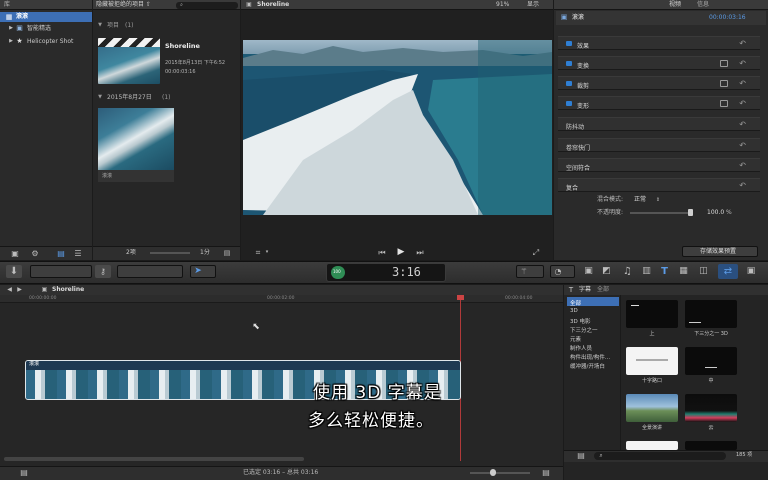  Describe the element at coordinates (606, 271) in the screenshot. I see `photo-icon: ◩` at that location.